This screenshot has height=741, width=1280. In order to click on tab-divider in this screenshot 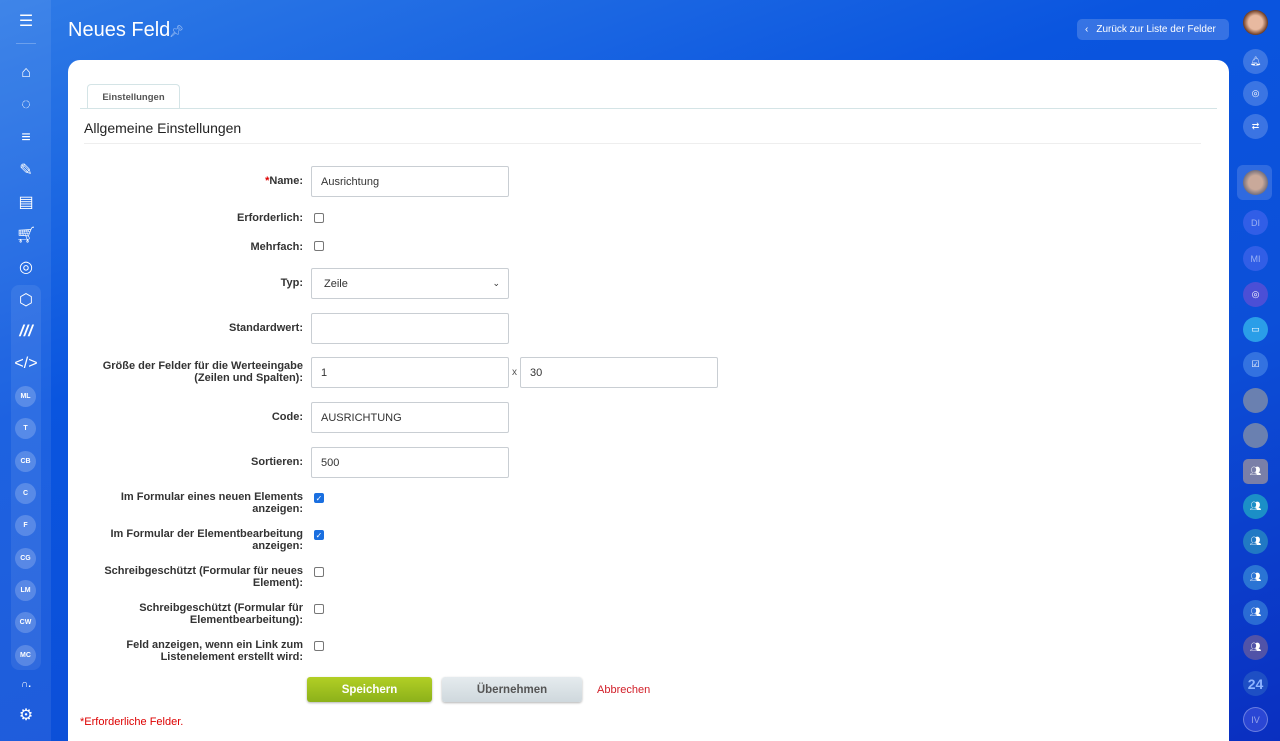, I will do `click(648, 108)`.